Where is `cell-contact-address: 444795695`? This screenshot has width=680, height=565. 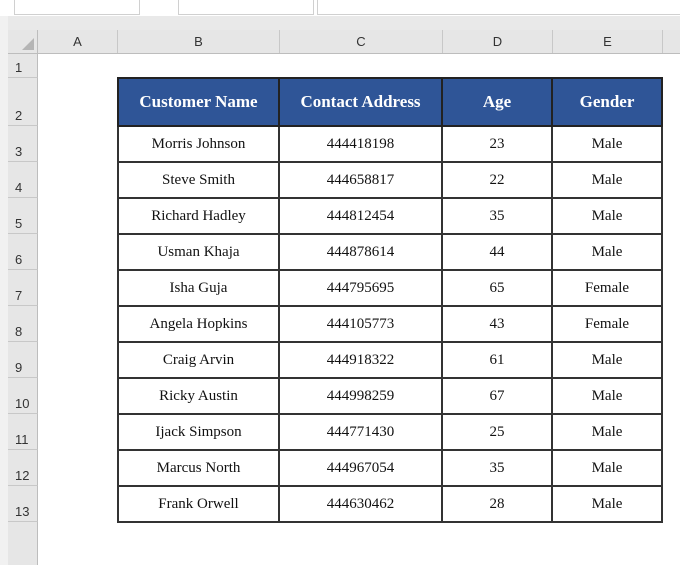
cell-contact-address: 444795695 is located at coordinates (360, 288).